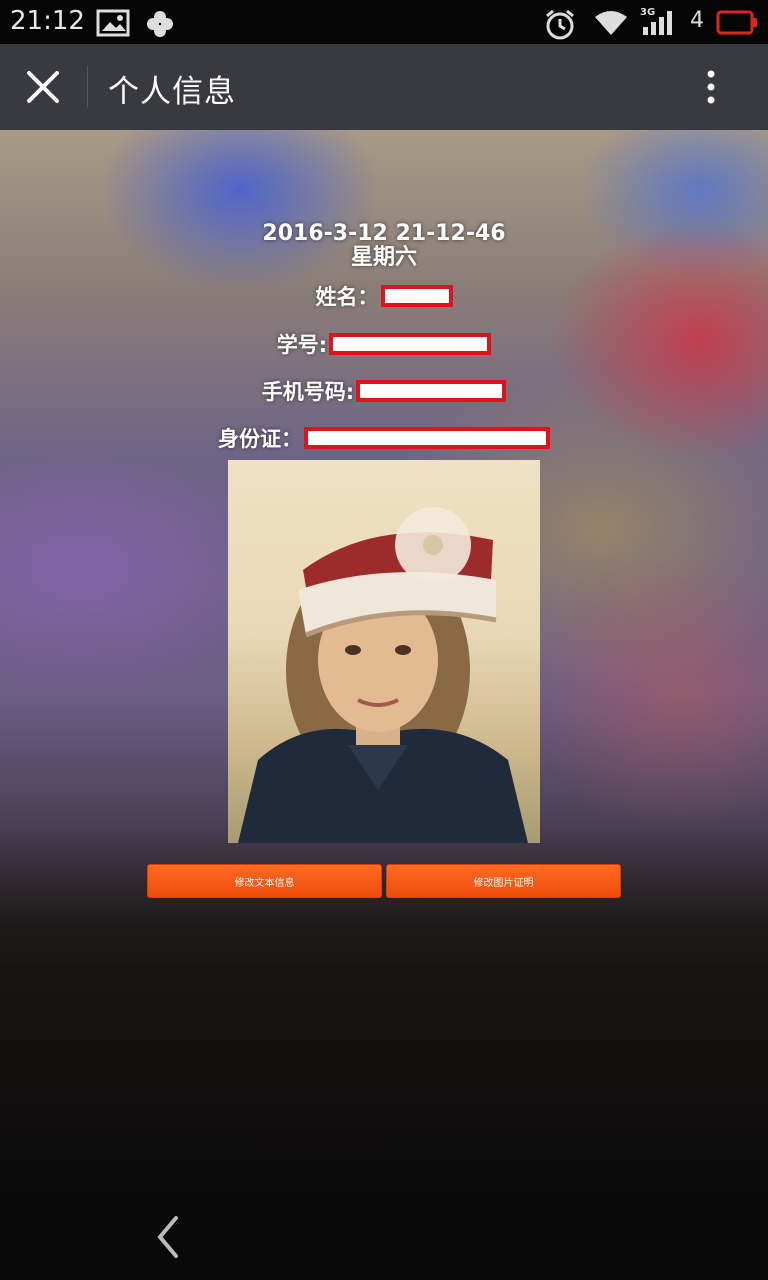  Describe the element at coordinates (383, 675) in the screenshot. I see `portrait-illustration` at that location.